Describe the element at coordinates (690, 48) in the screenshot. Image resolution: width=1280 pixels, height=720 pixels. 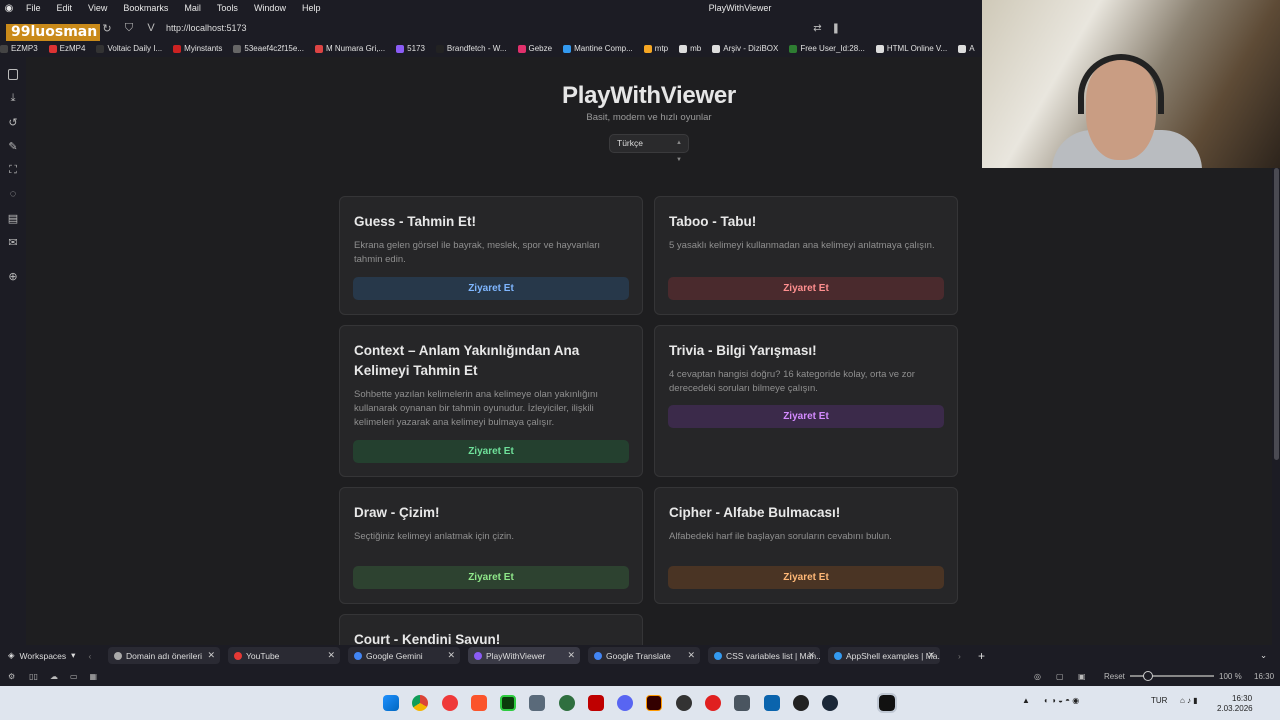
I see `bookmark-item: mb` at that location.